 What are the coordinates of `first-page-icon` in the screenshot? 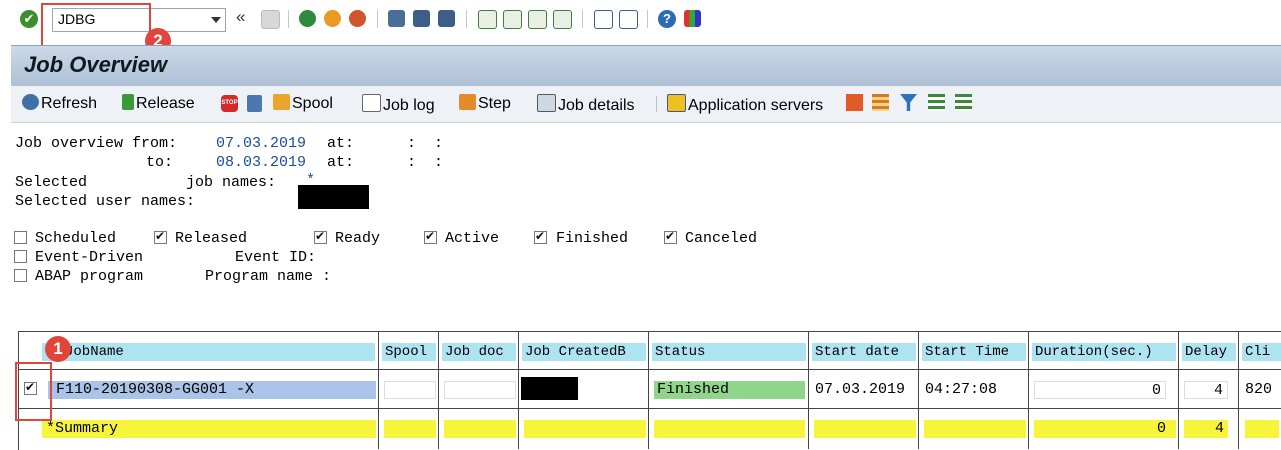 It's located at (487, 19).